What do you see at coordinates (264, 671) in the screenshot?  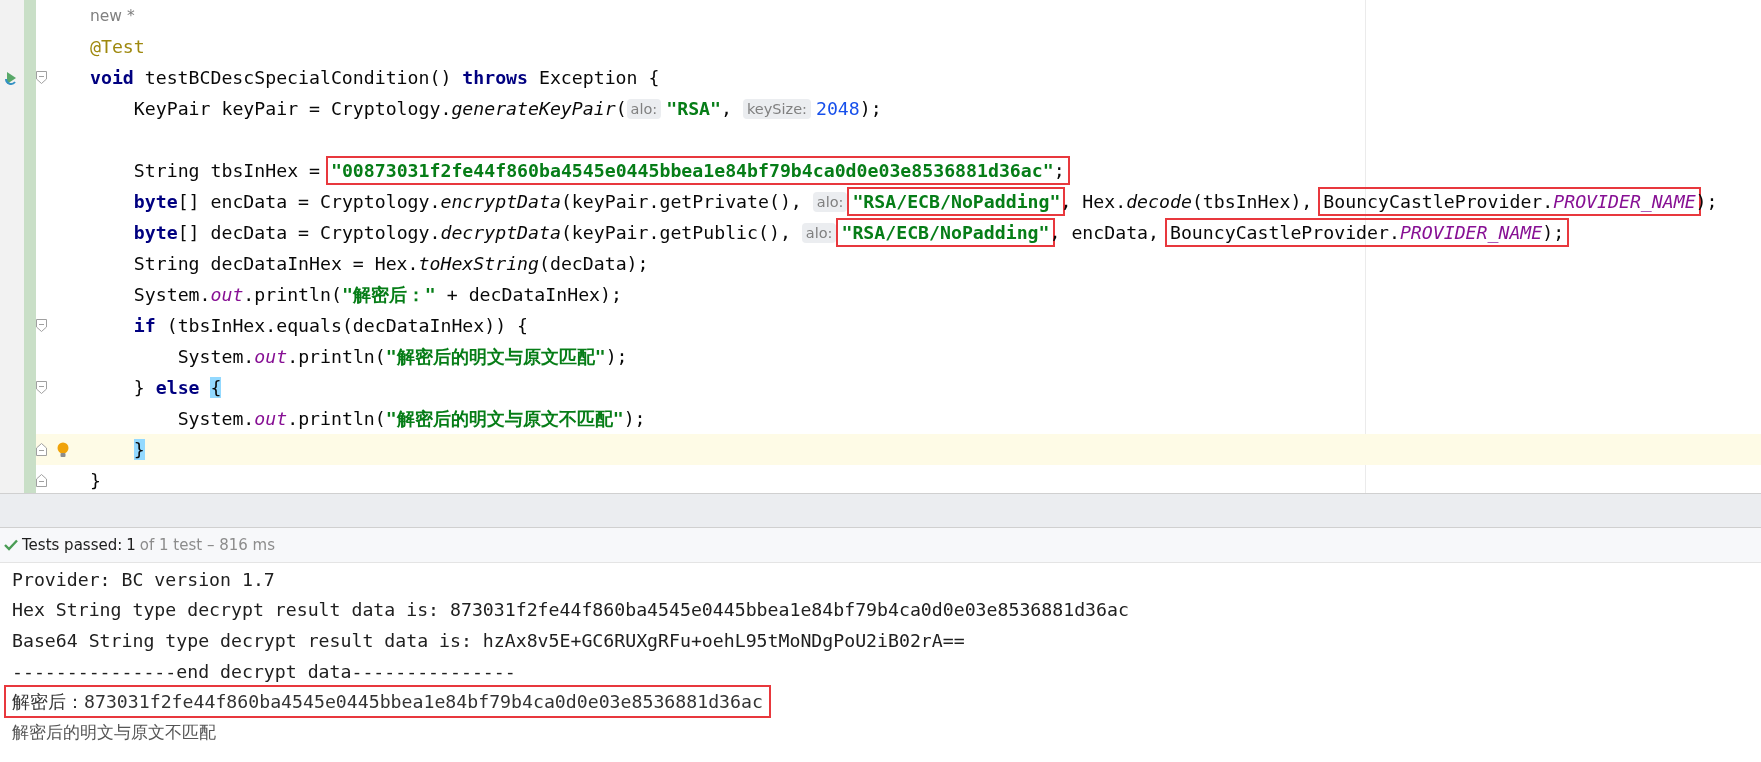 I see `console-line: ---------------end decrypt data---------------` at bounding box center [264, 671].